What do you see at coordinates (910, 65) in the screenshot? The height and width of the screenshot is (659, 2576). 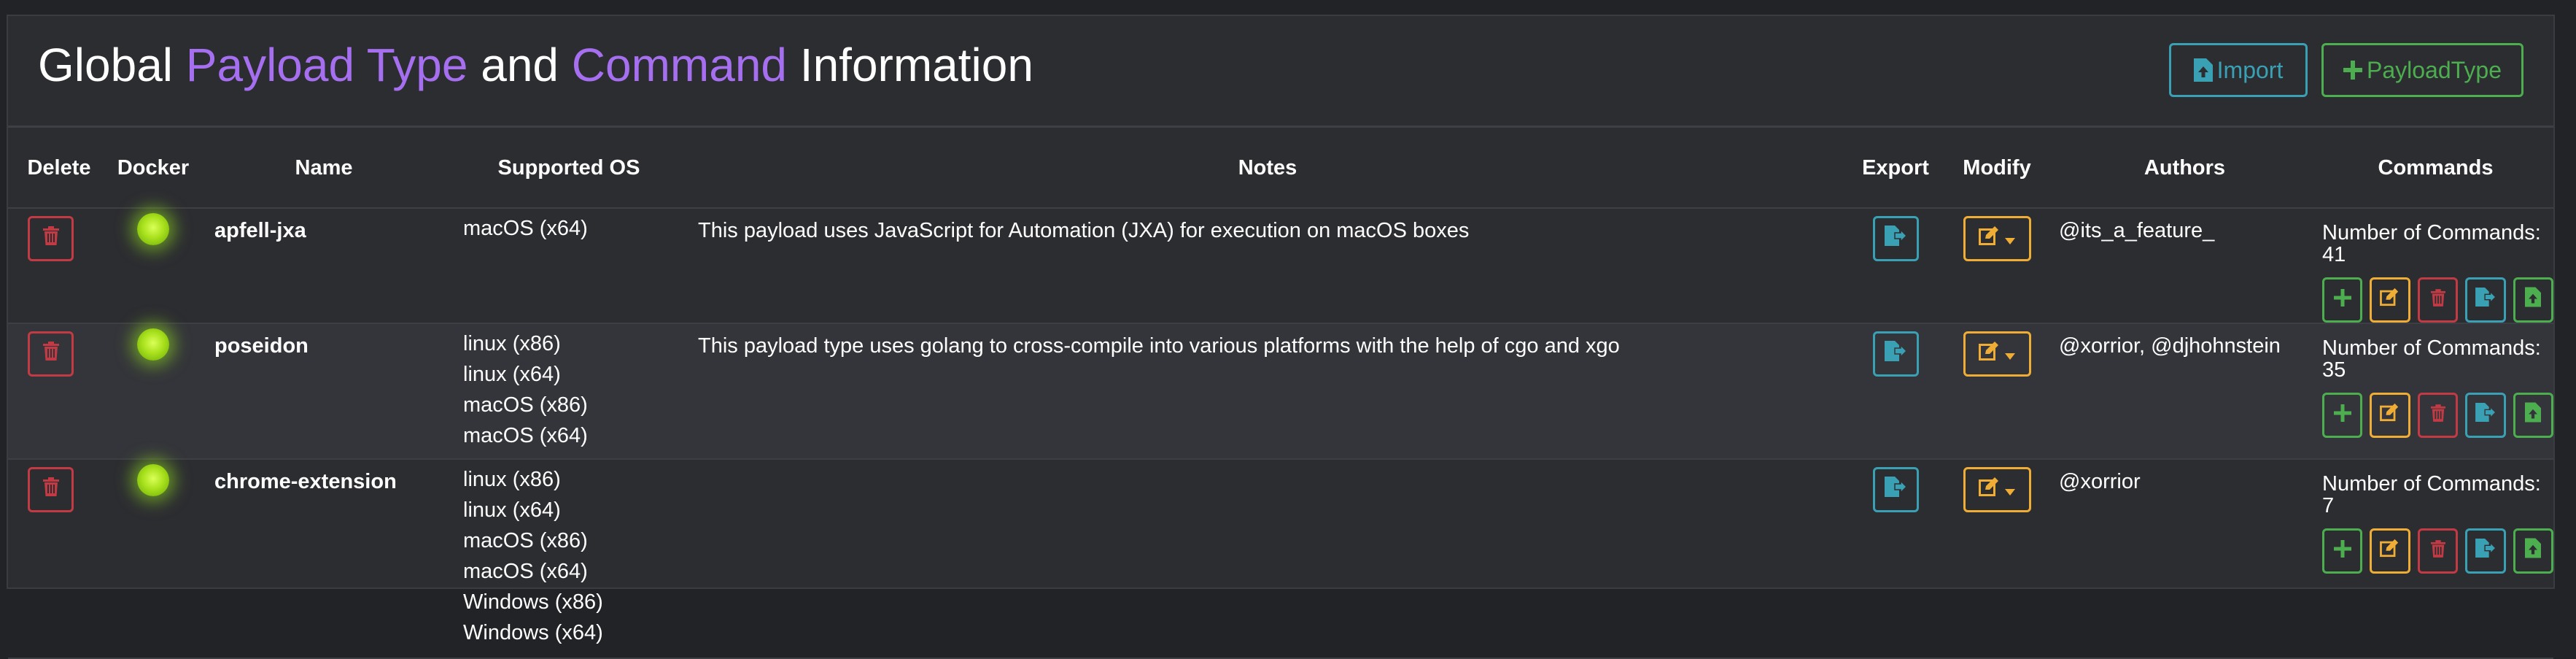 I see `title-part-information: Information` at bounding box center [910, 65].